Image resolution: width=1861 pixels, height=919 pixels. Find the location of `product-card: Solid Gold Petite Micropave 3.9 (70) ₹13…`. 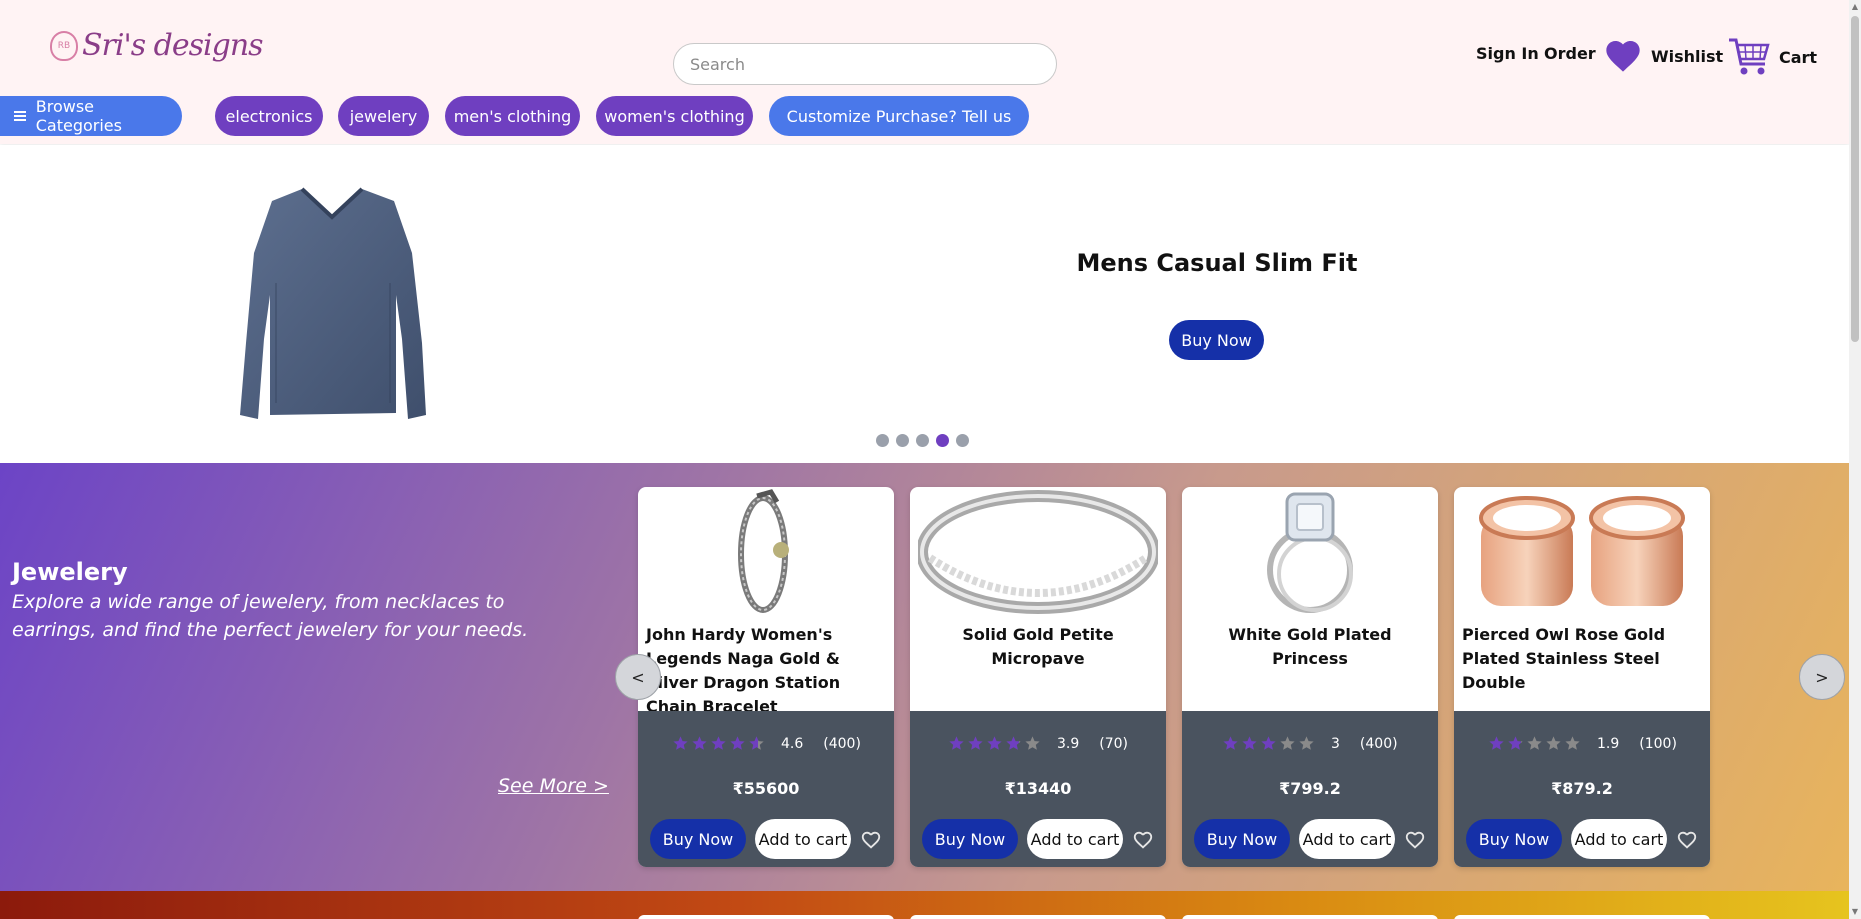

product-card: Solid Gold Petite Micropave 3.9 (70) ₹13… is located at coordinates (1038, 677).